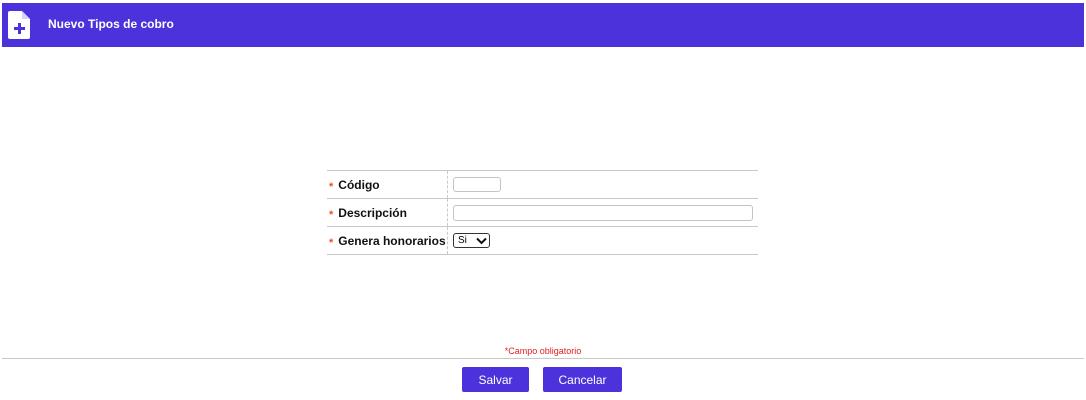 This screenshot has height=400, width=1086. I want to click on form-row-codigo: * Código, so click(542, 185).